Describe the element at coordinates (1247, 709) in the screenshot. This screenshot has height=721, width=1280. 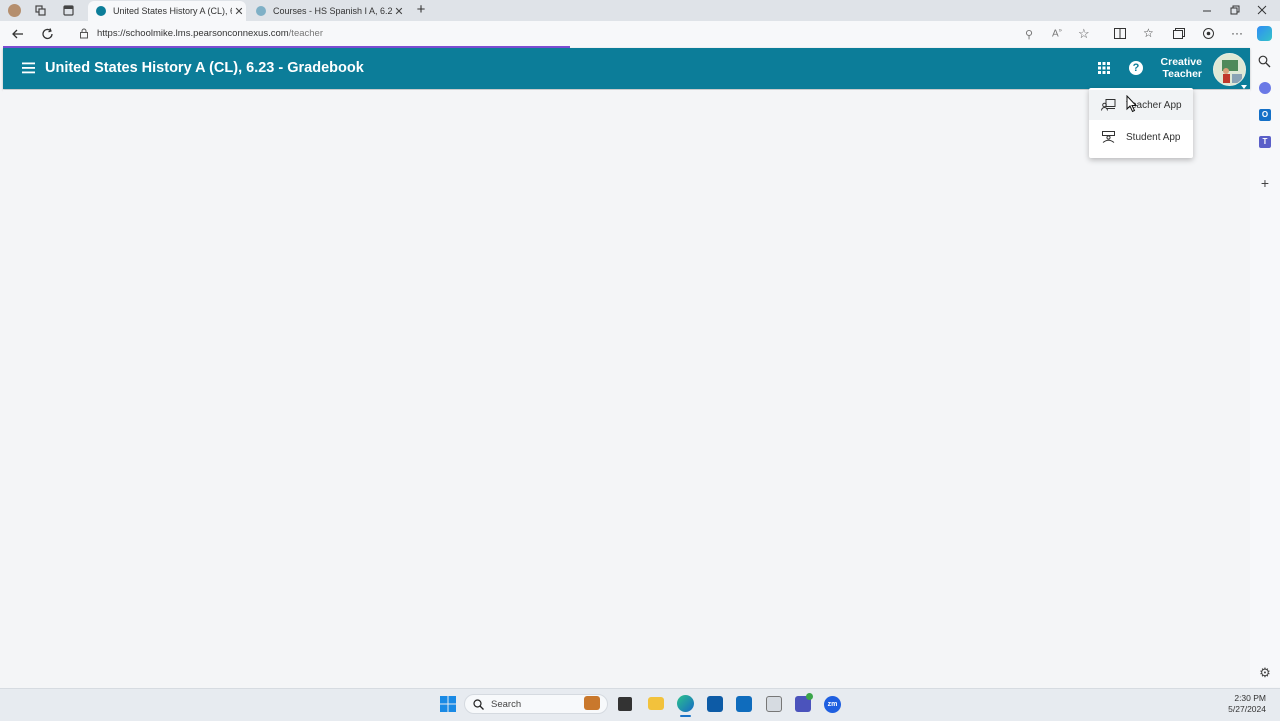
I see `clock-date: 5/27/2024` at that location.